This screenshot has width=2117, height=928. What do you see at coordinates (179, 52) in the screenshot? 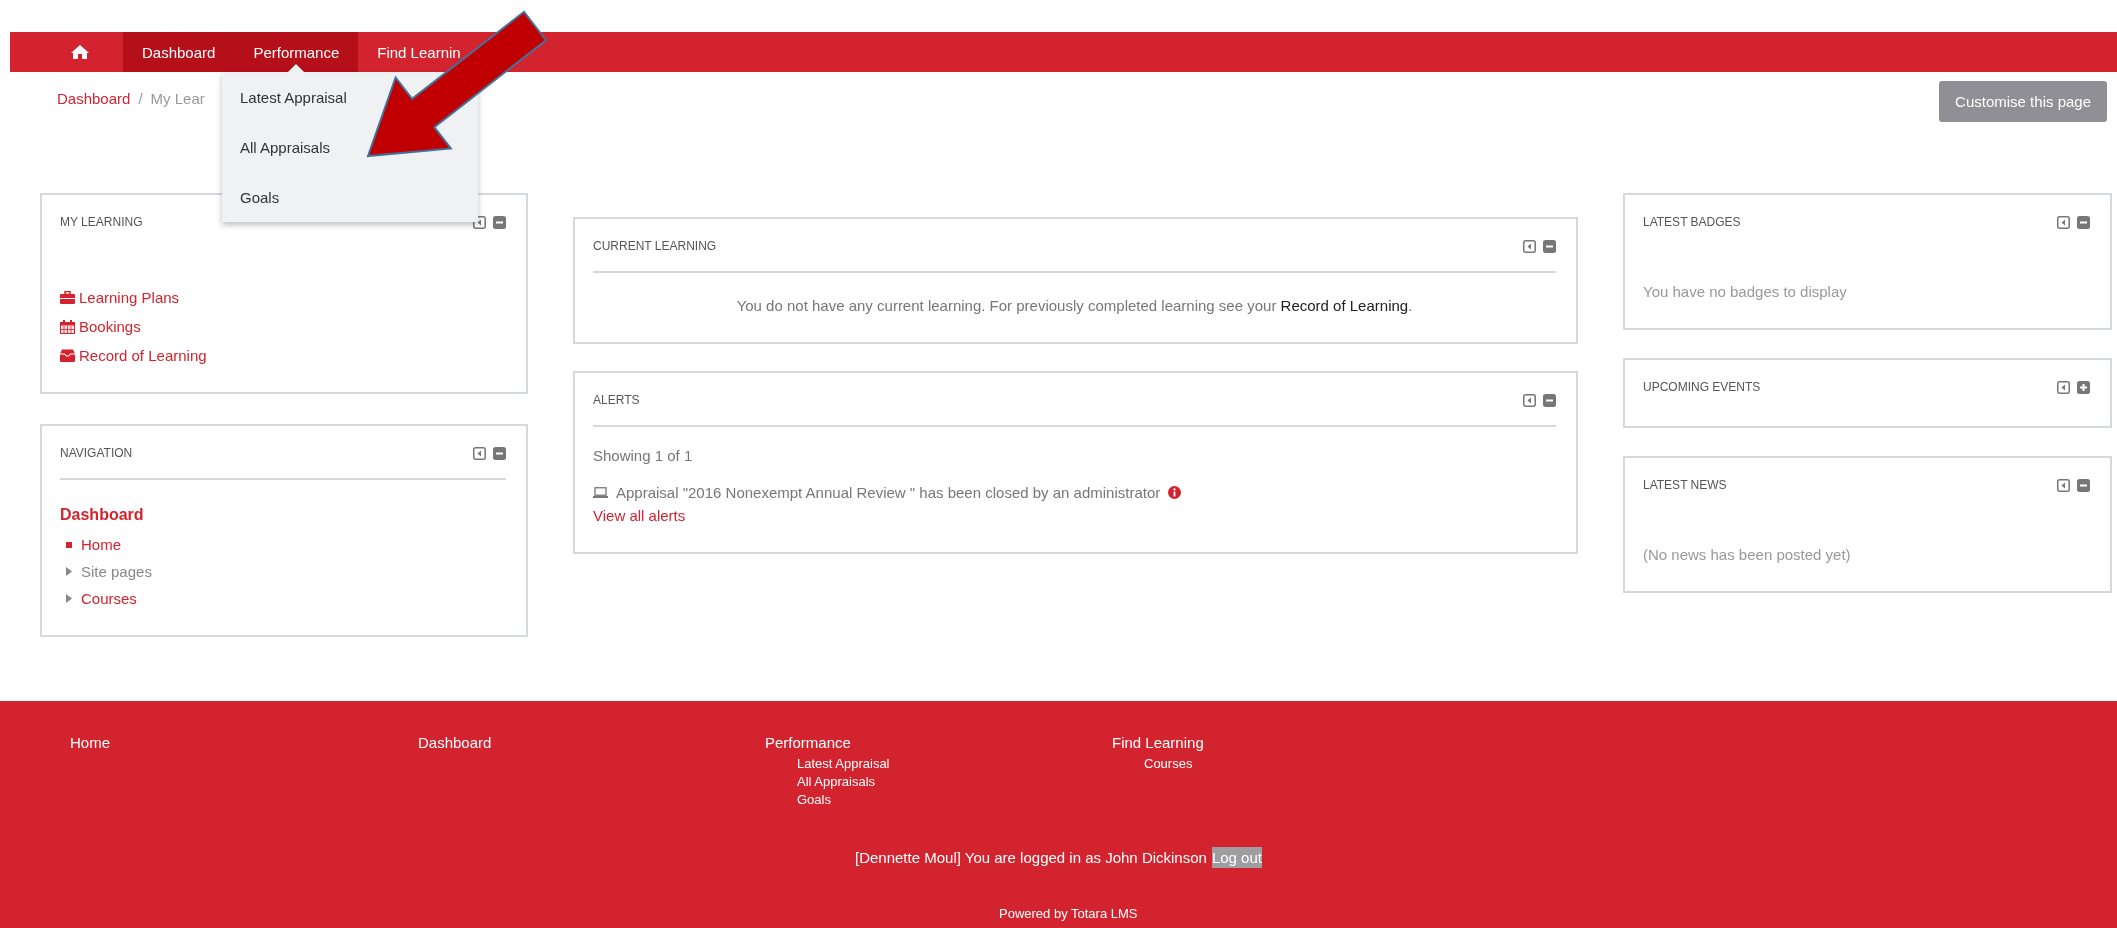
I see `nav-tab: Dashboard` at bounding box center [179, 52].